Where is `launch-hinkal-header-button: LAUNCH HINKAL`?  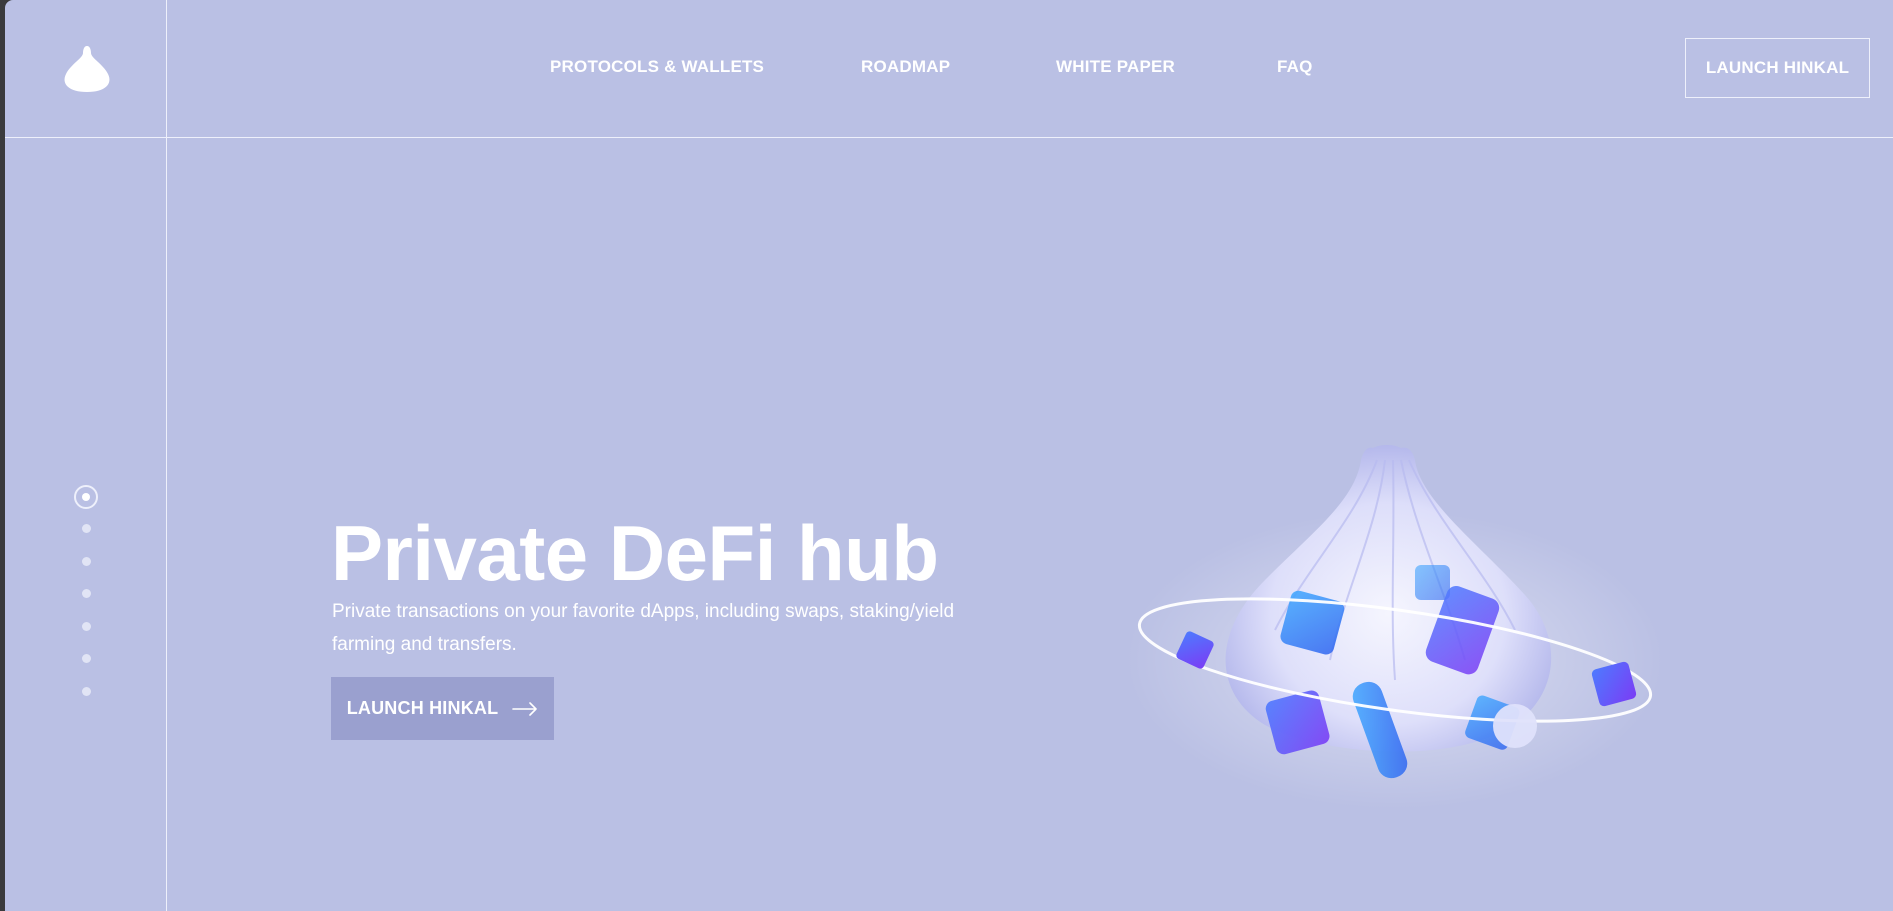 launch-hinkal-header-button: LAUNCH HINKAL is located at coordinates (1777, 68).